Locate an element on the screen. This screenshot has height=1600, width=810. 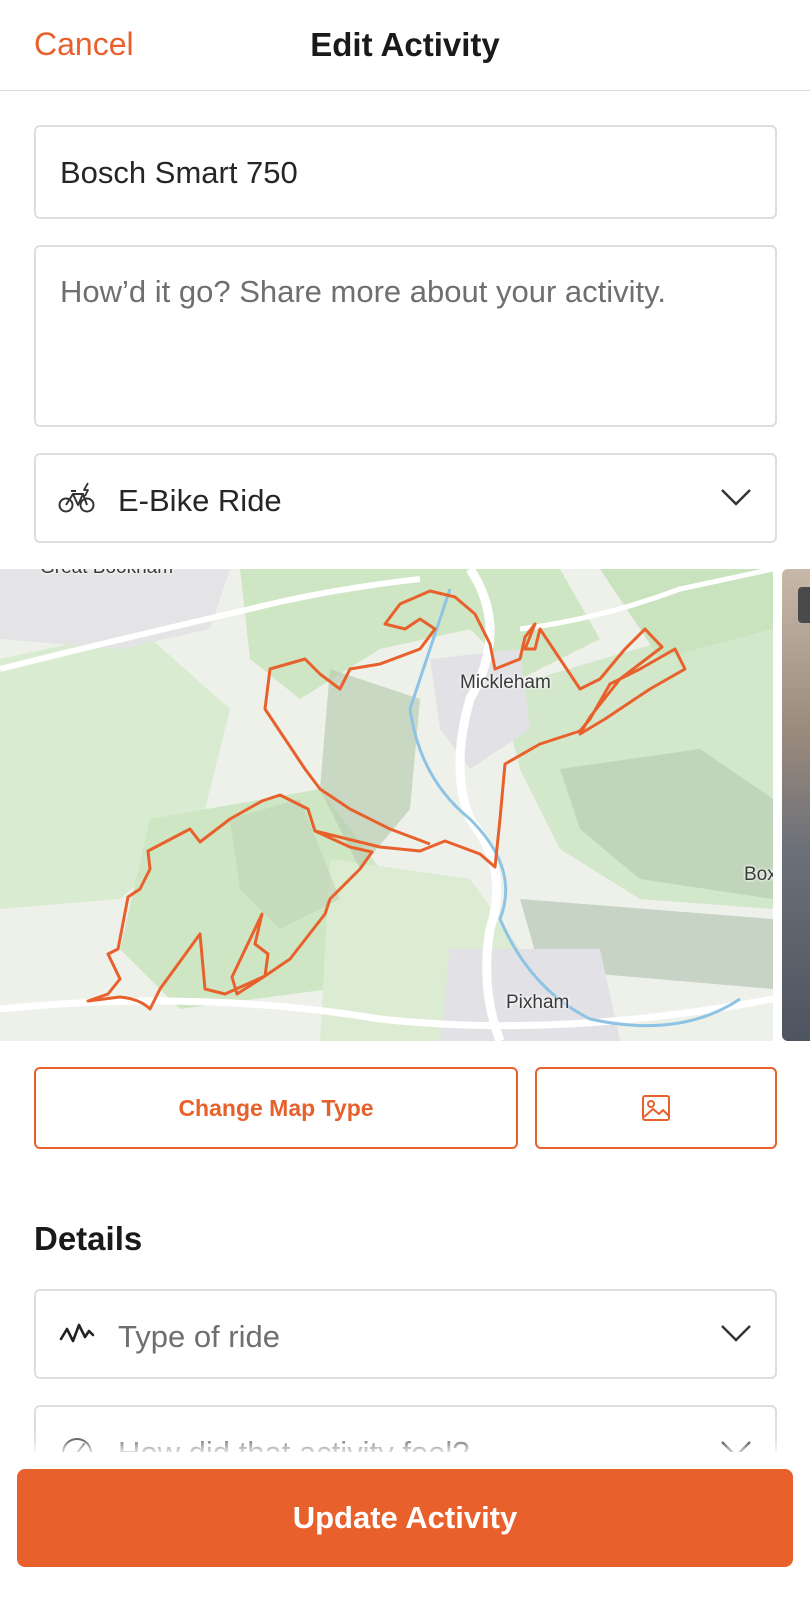
ride-type-placeholder: Type of ride is located at coordinates (199, 1336).